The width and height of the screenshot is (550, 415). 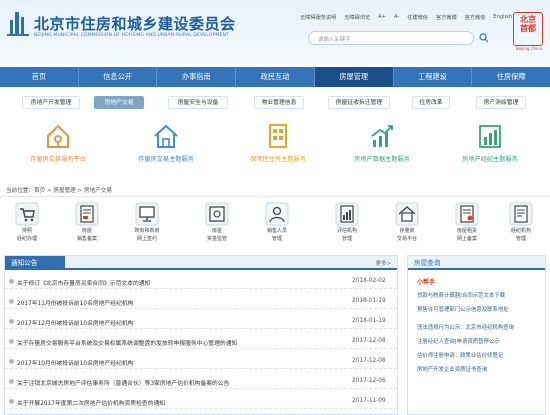 I want to click on nav-info-disclosure: 信息公开, so click(x=118, y=77).